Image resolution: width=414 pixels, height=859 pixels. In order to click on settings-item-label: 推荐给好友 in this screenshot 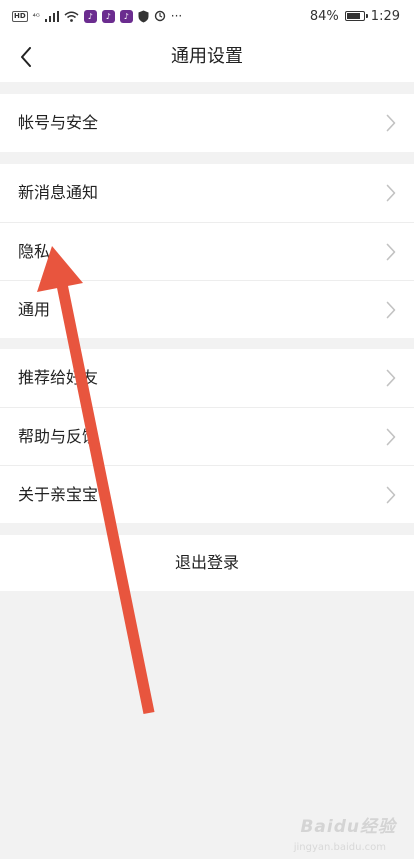, I will do `click(58, 377)`.